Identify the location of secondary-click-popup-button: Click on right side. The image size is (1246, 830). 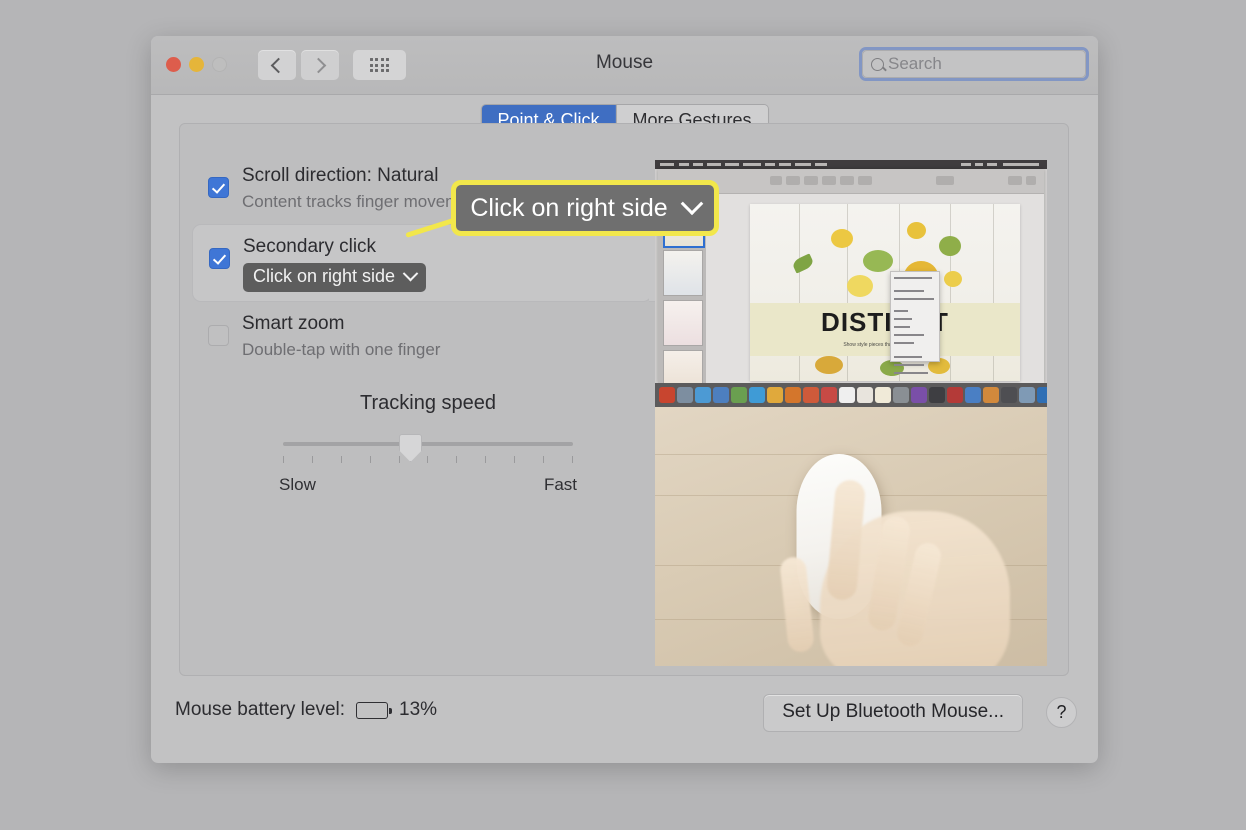
(335, 278).